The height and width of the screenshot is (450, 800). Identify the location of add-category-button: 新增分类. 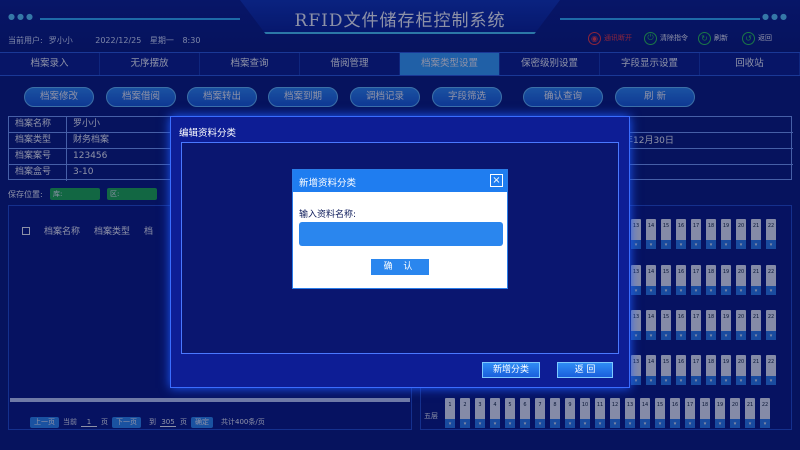
(511, 370).